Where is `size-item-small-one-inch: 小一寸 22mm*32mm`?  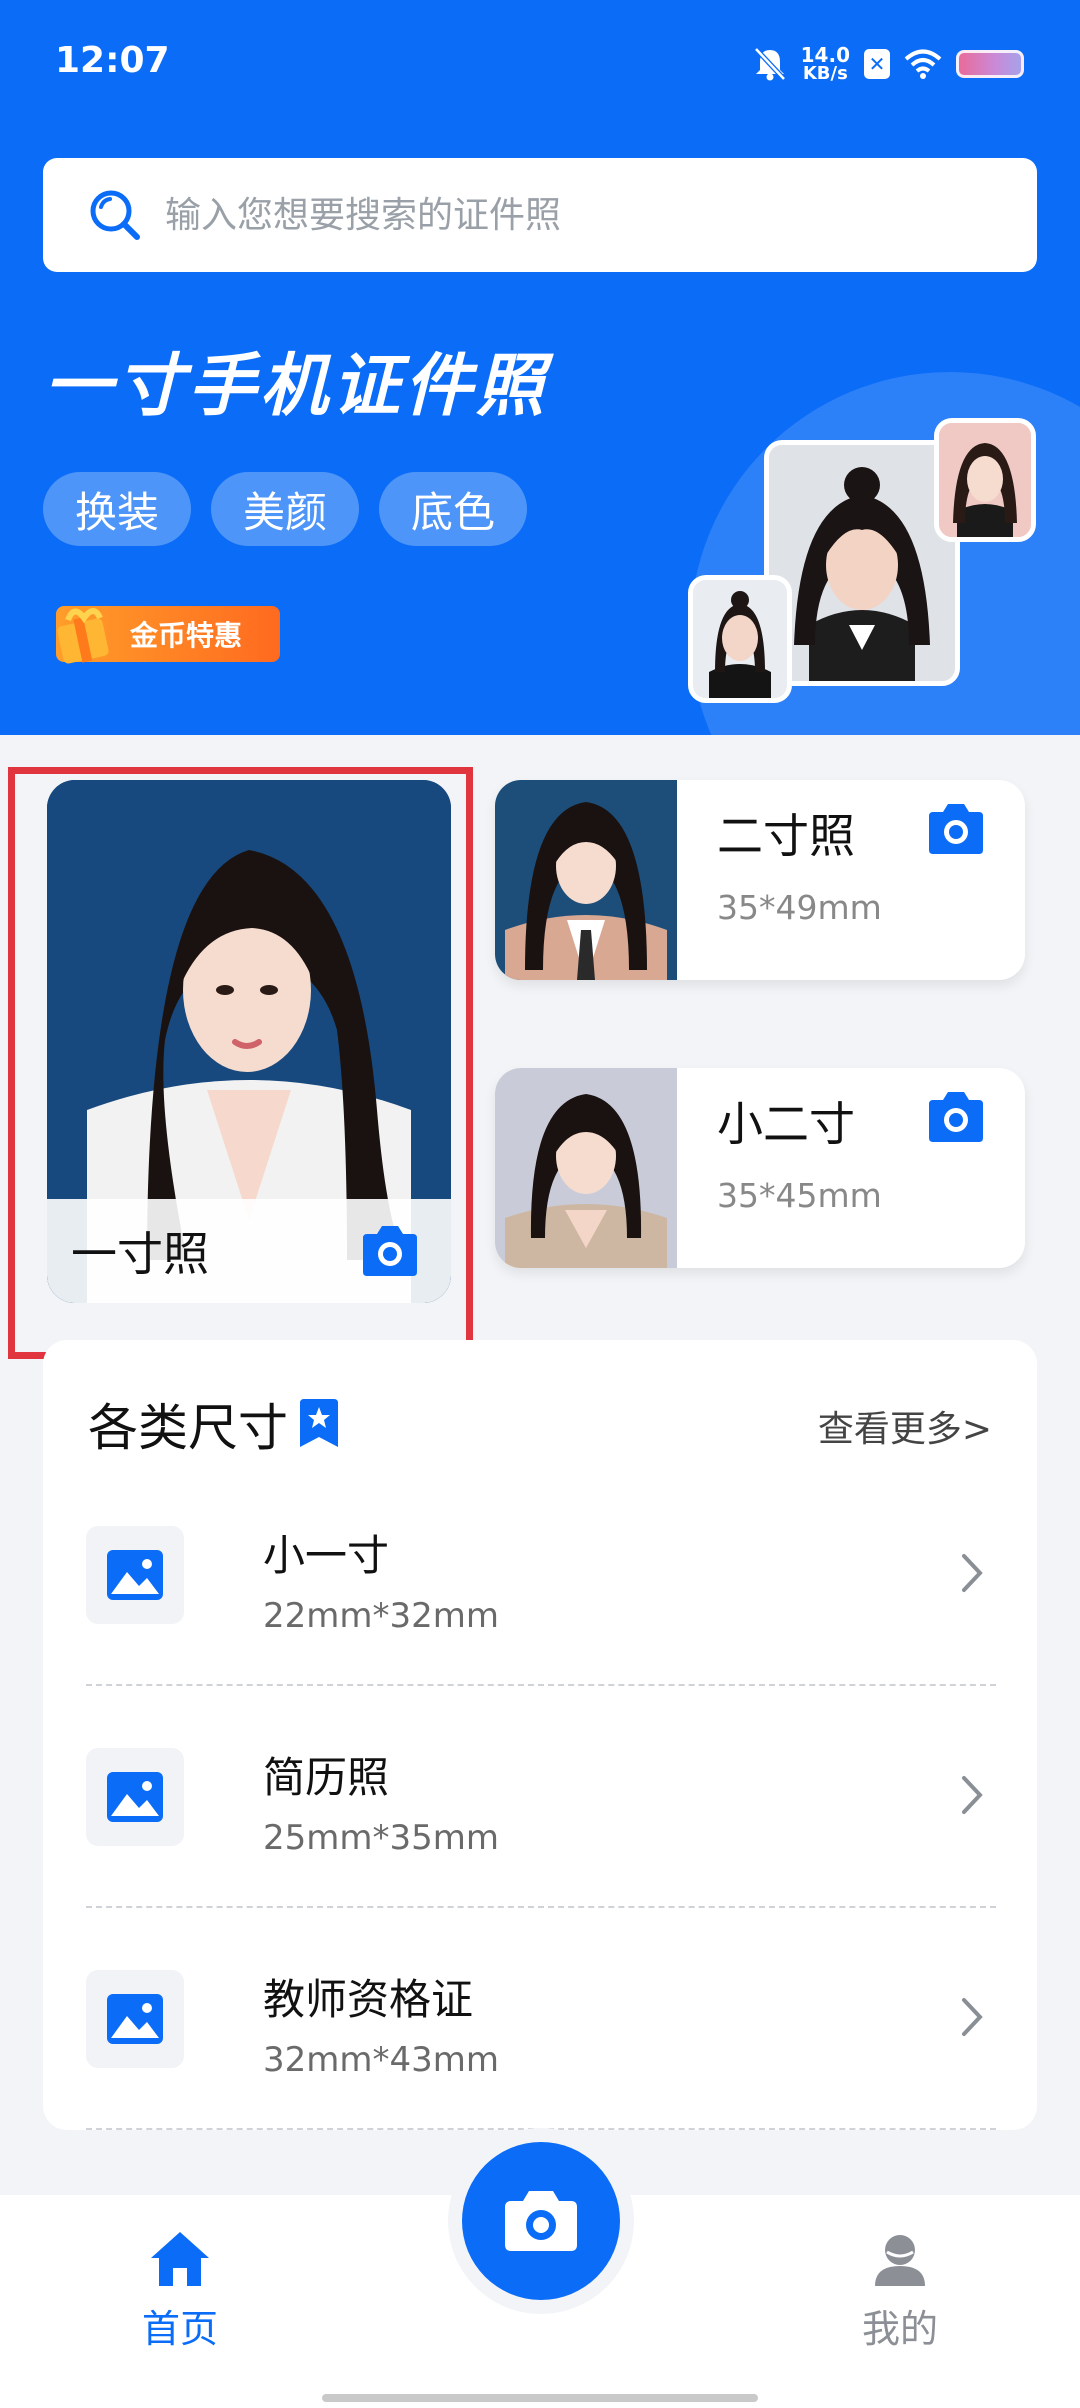
size-item-small-one-inch: 小一寸 22mm*32mm is located at coordinates (541, 1575).